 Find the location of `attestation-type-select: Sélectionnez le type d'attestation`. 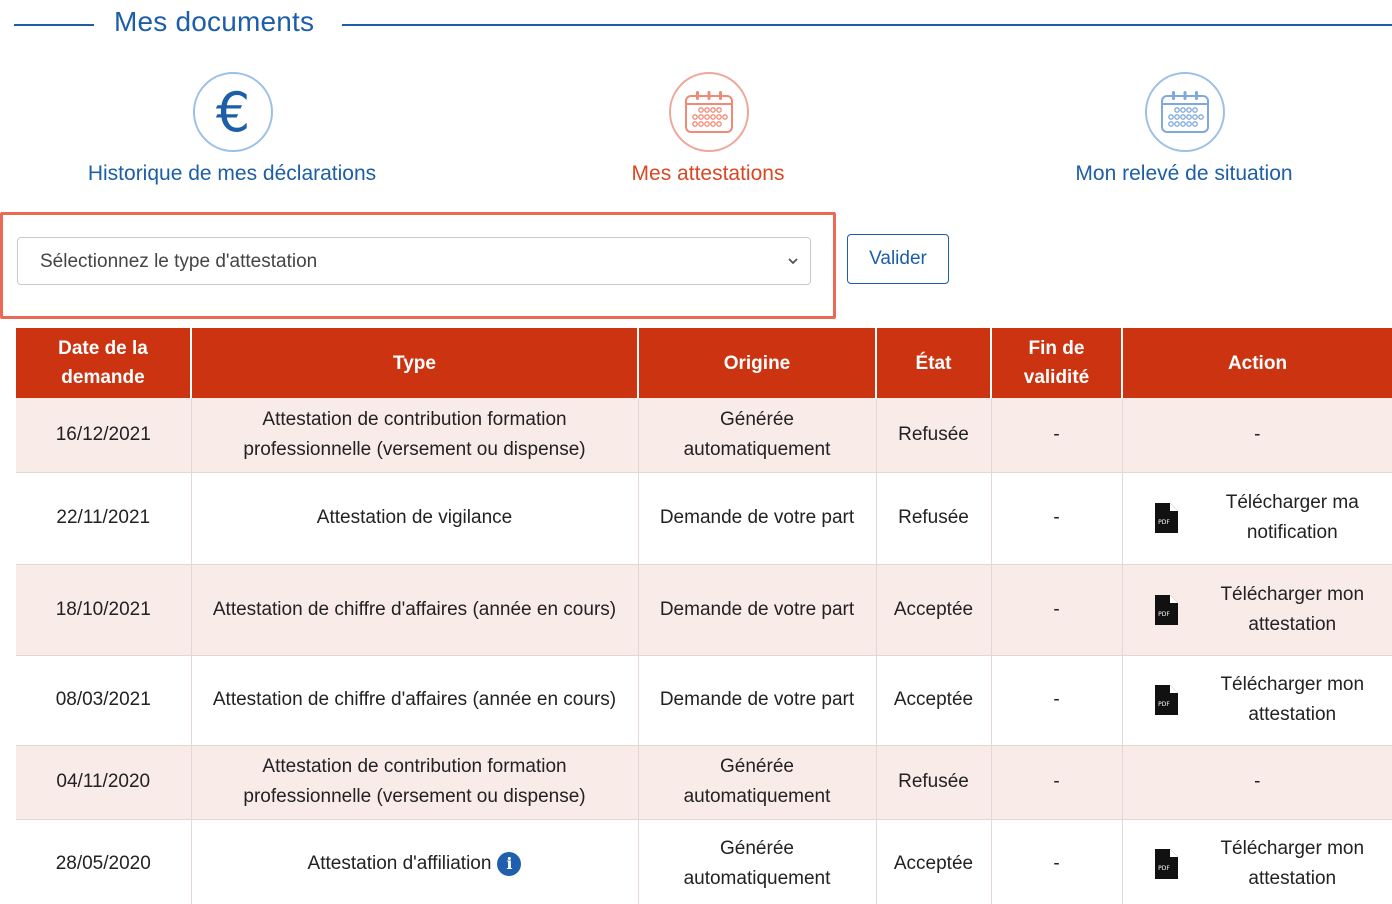

attestation-type-select: Sélectionnez le type d'attestation is located at coordinates (414, 261).